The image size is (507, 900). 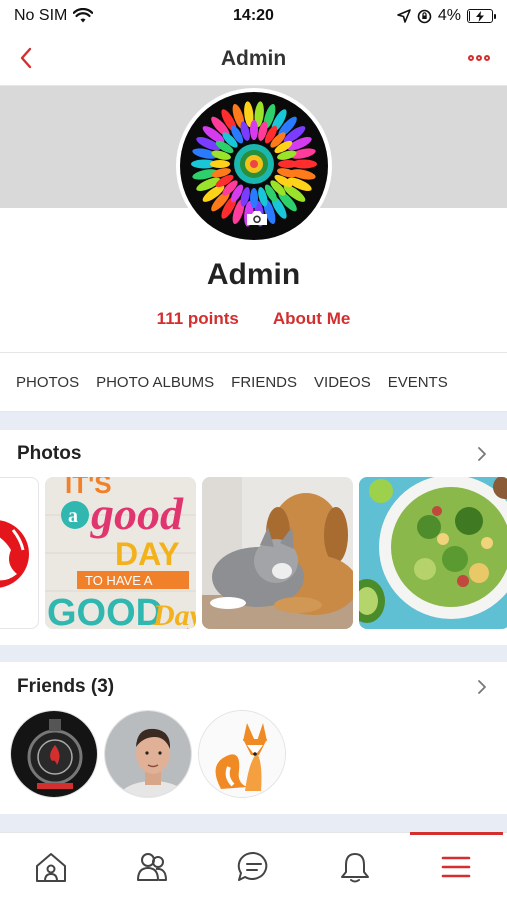 I want to click on groups-icon, so click(x=152, y=866).